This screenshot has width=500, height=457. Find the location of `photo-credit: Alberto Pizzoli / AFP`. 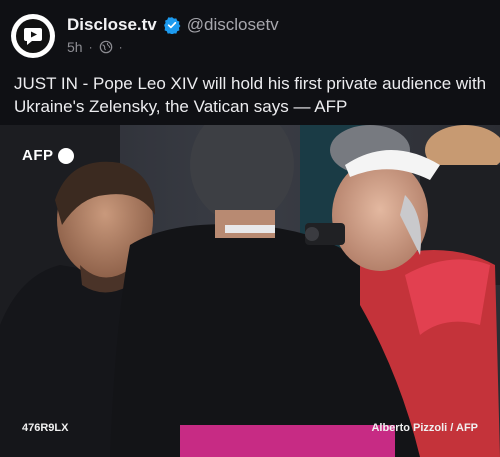

photo-credit: Alberto Pizzoli / AFP is located at coordinates (424, 428).